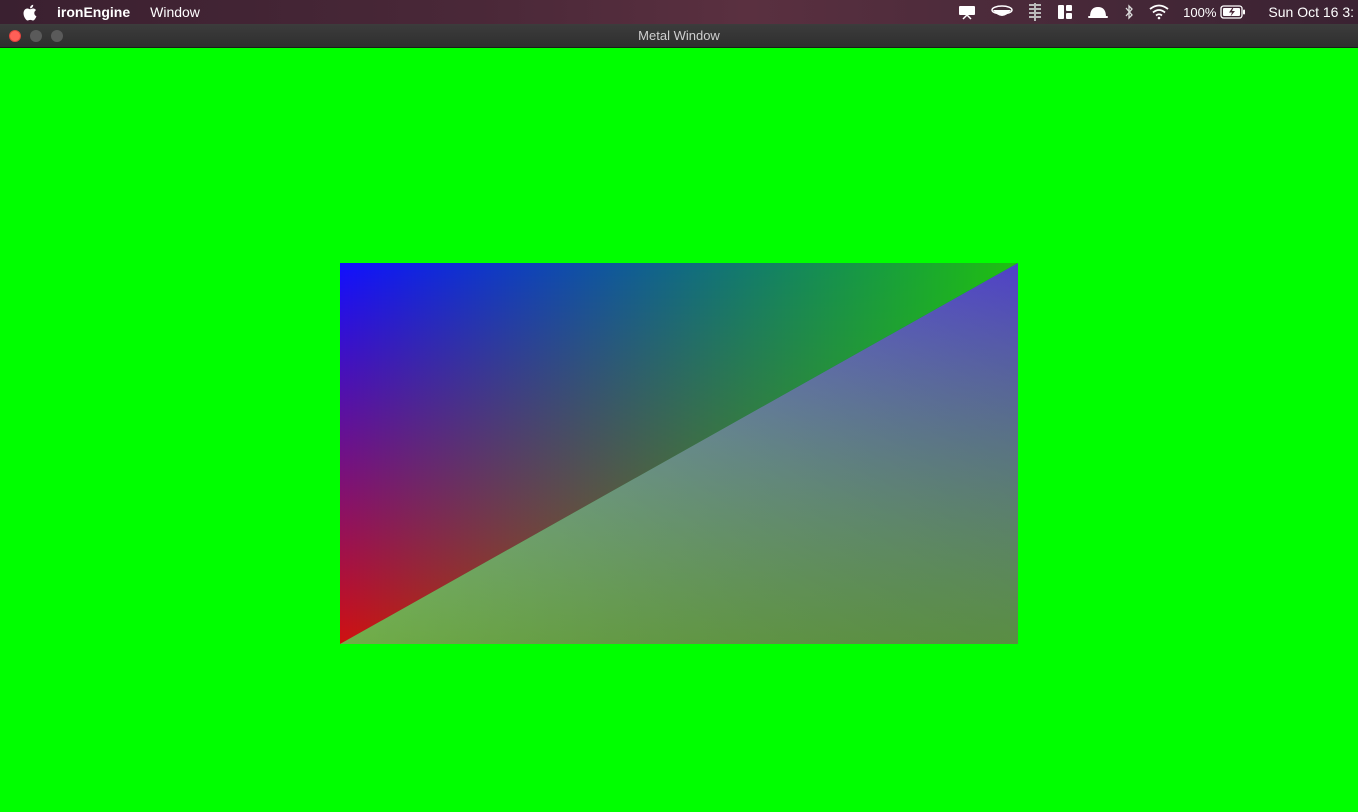 Image resolution: width=1358 pixels, height=812 pixels. I want to click on battery-percent: 100%, so click(1200, 12).